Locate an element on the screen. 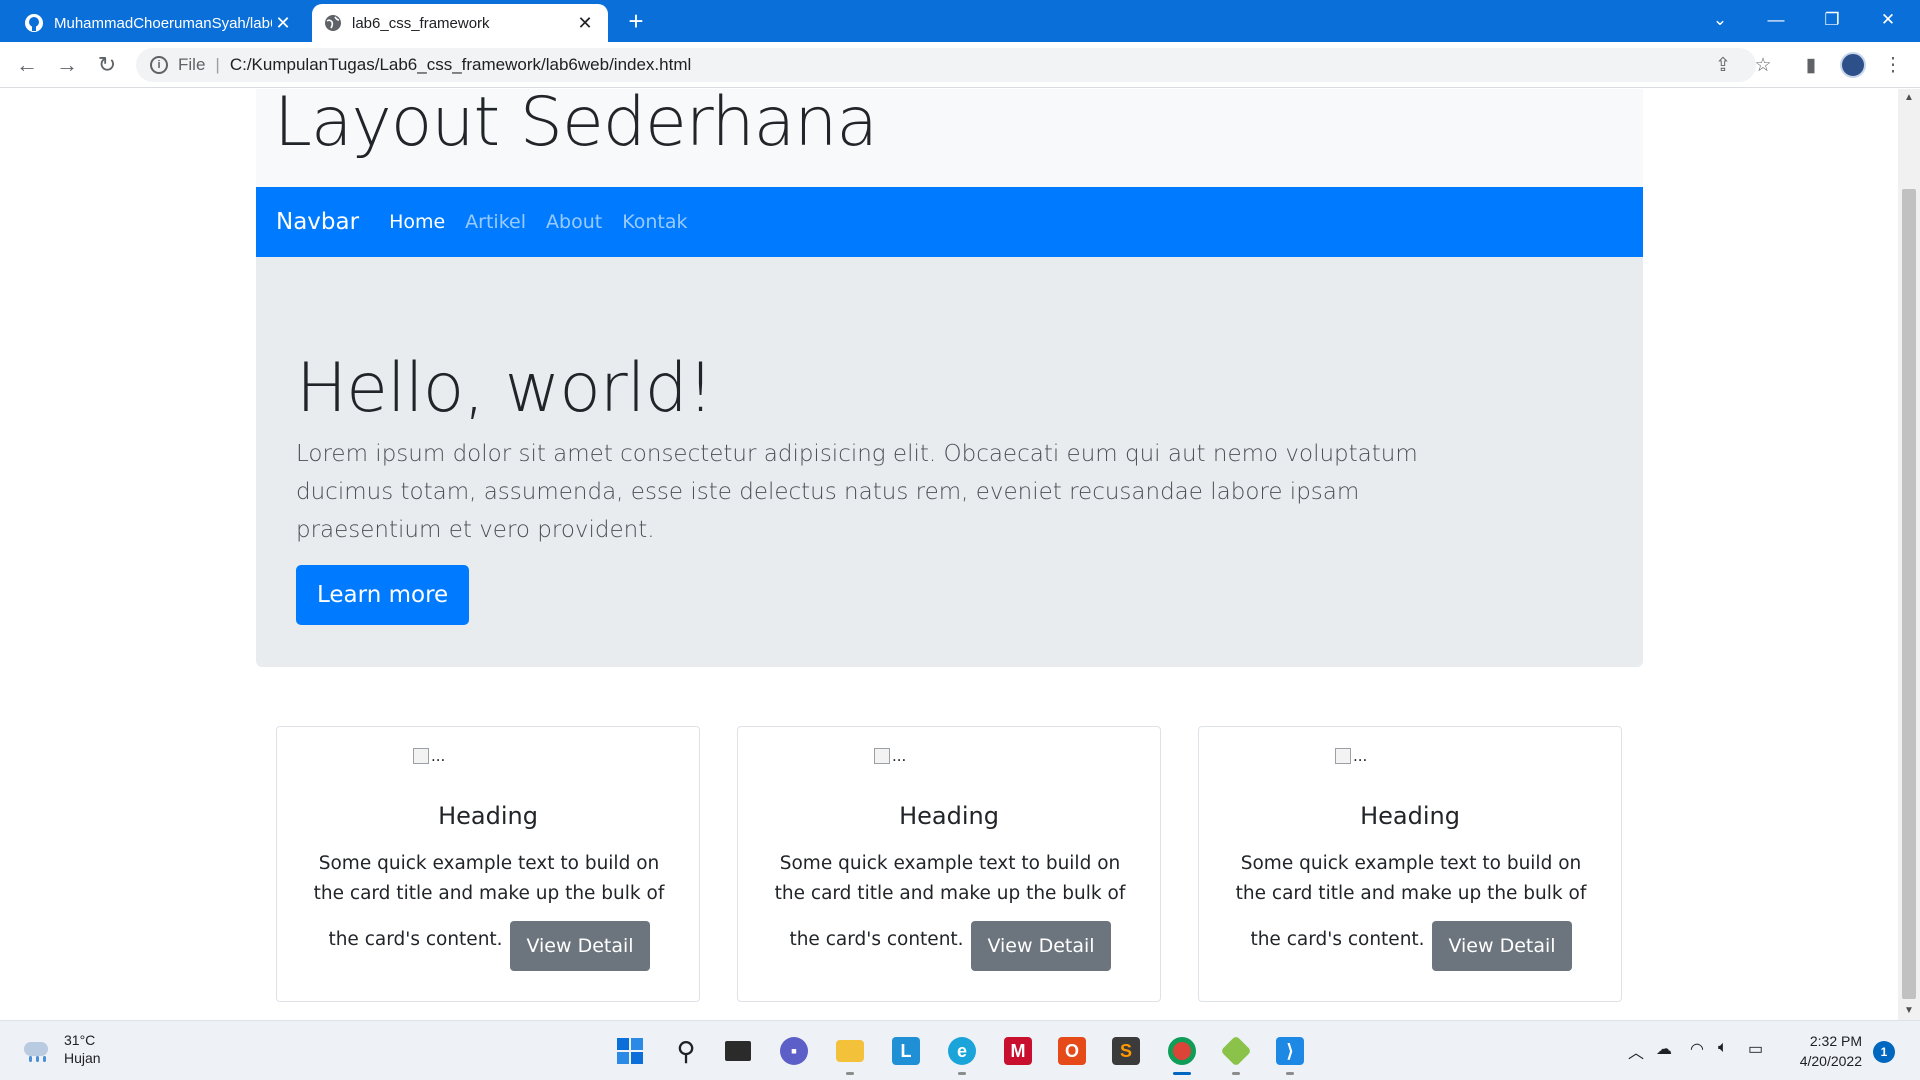 This screenshot has width=1920, height=1080. vscode-icon: ⟩ is located at coordinates (1290, 1053).